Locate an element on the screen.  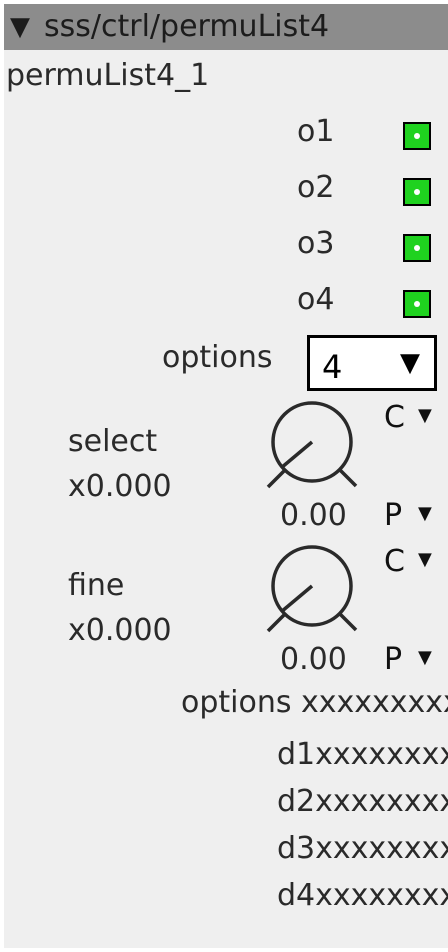
d4-display: d4xxxxxxxxx is located at coordinates (362, 895).